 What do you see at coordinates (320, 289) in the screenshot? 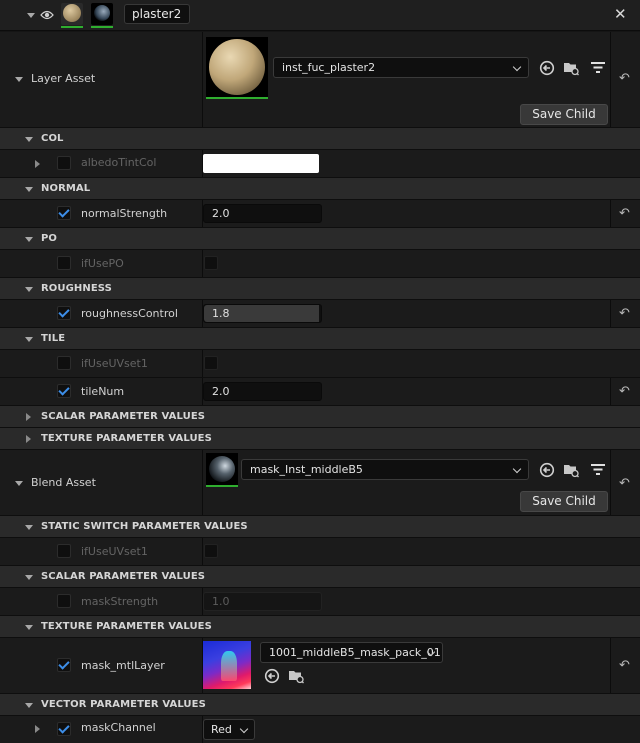
I see `category-roughness: ROUGHNESS` at bounding box center [320, 289].